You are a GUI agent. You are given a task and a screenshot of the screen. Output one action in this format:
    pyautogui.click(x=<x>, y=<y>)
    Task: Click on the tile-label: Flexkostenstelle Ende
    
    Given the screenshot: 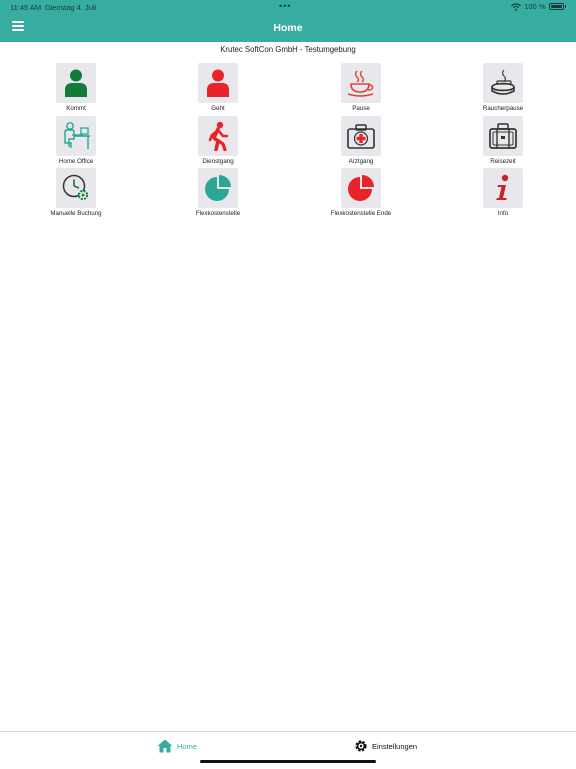 What is the action you would take?
    pyautogui.click(x=361, y=213)
    